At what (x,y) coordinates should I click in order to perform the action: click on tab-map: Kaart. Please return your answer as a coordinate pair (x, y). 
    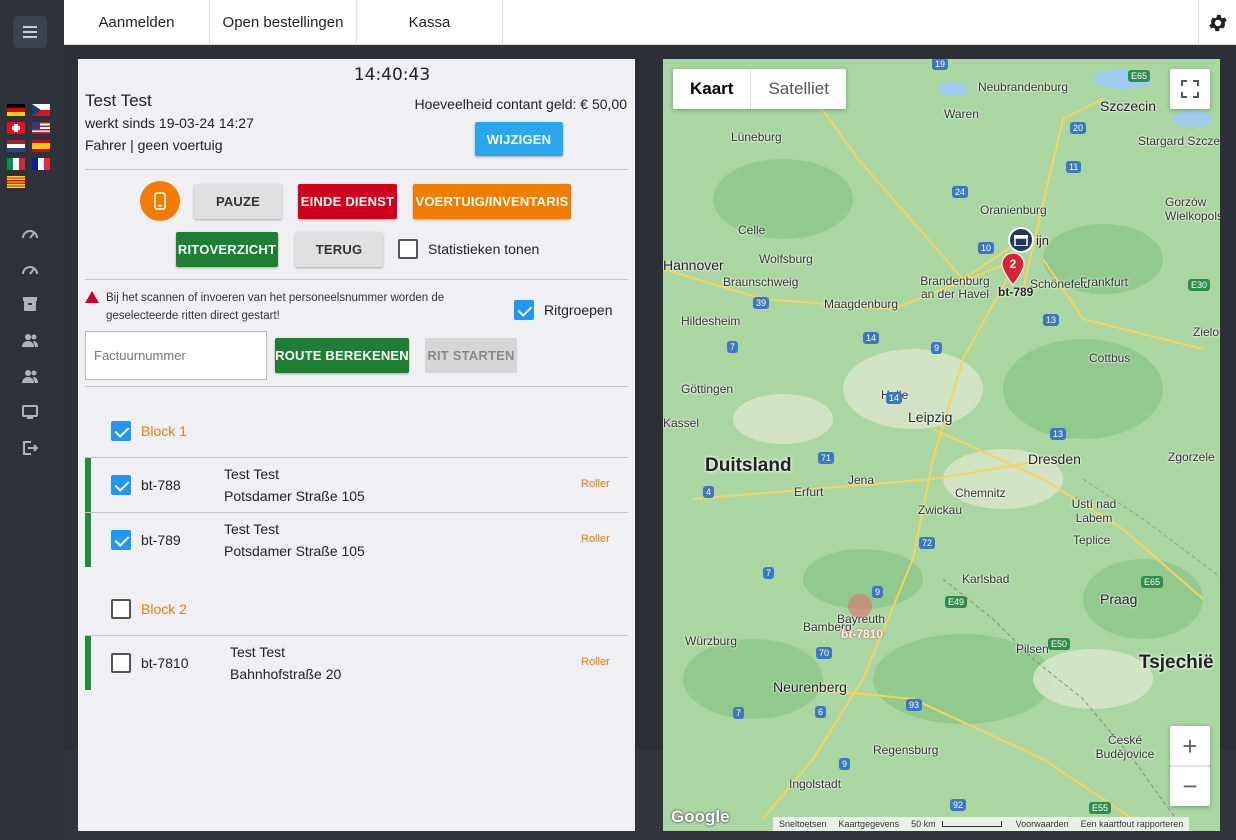
    Looking at the image, I should click on (711, 89).